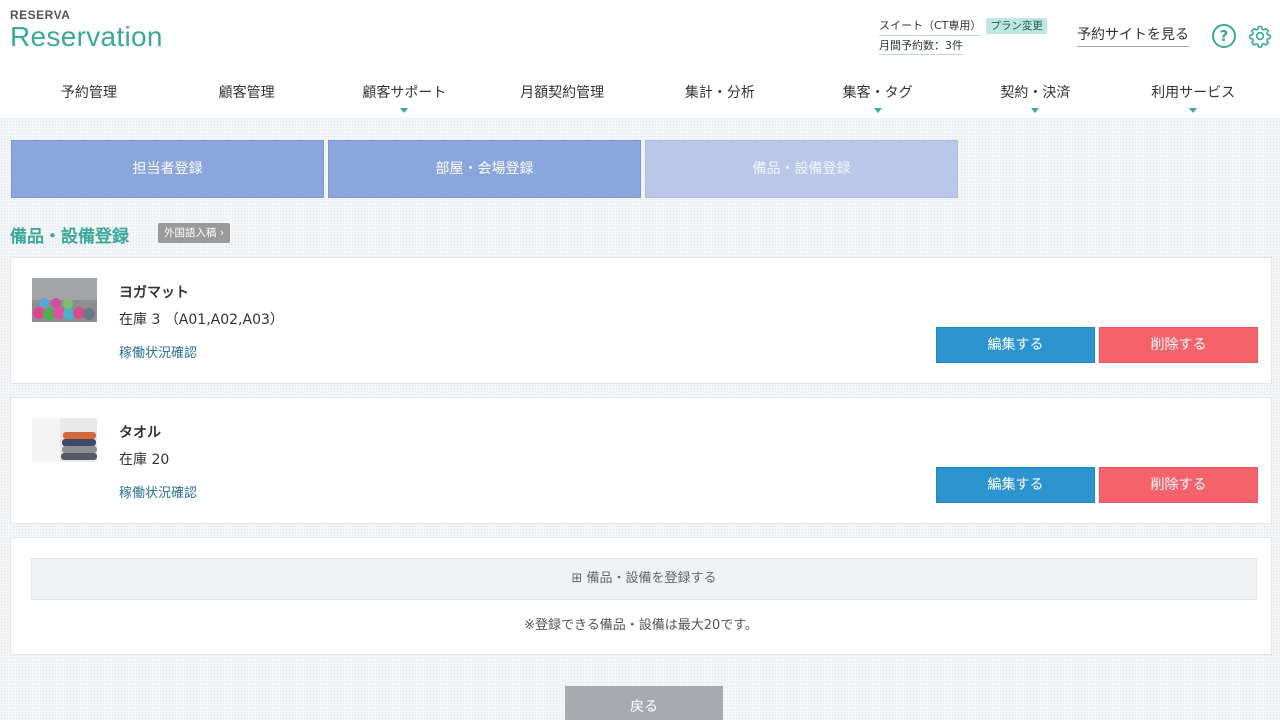 Image resolution: width=1280 pixels, height=720 pixels. I want to click on page-title: 備品・設備登録, so click(69, 237).